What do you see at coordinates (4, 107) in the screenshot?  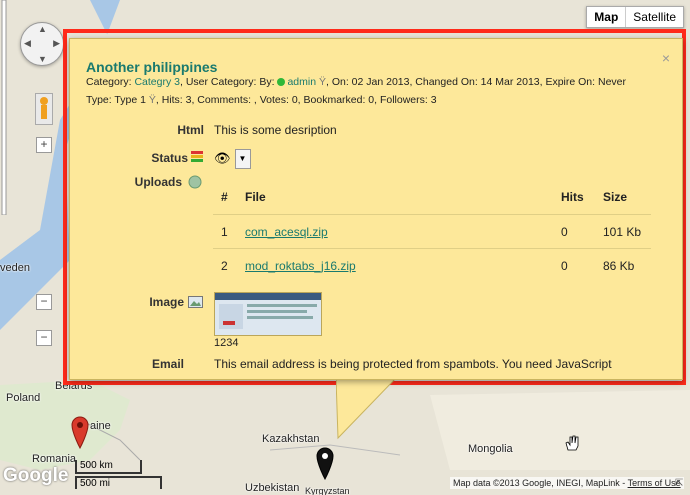 I see `zoom-slider-track` at bounding box center [4, 107].